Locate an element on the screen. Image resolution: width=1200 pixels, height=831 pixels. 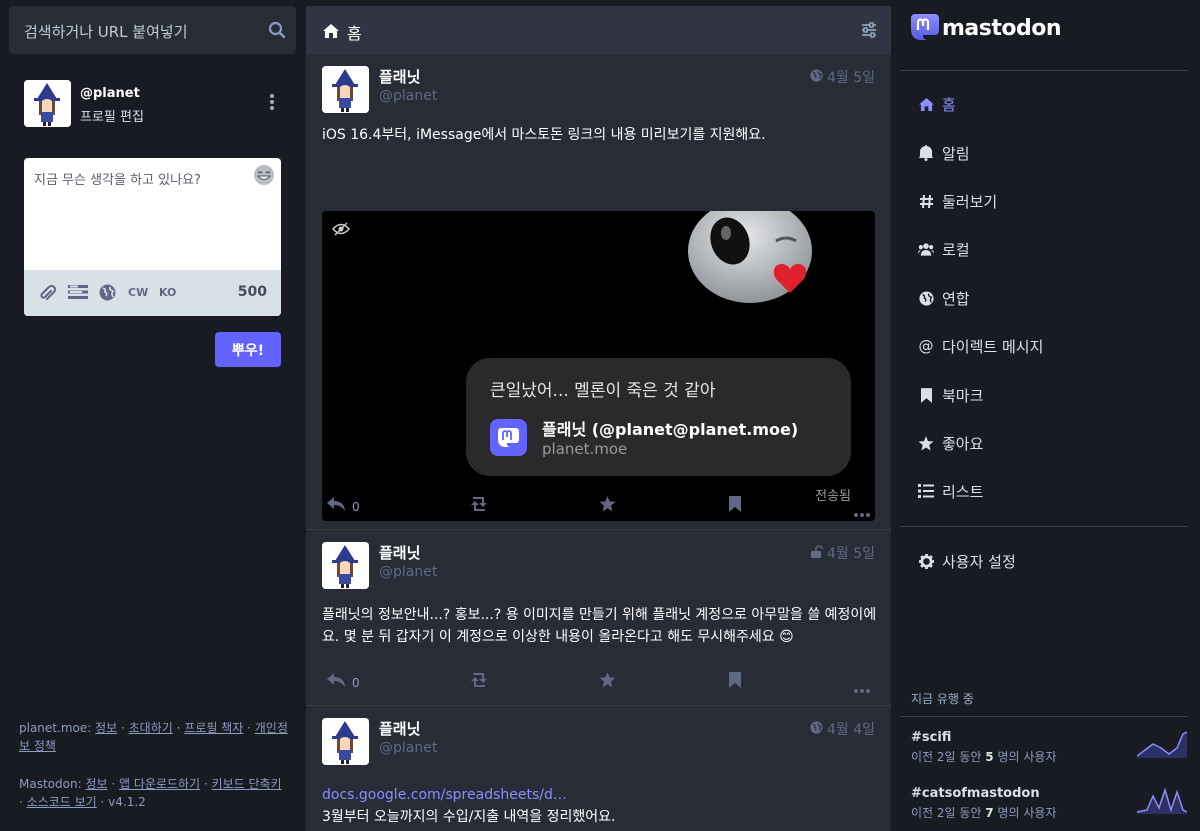
nav-label: 로컬 is located at coordinates (956, 249).